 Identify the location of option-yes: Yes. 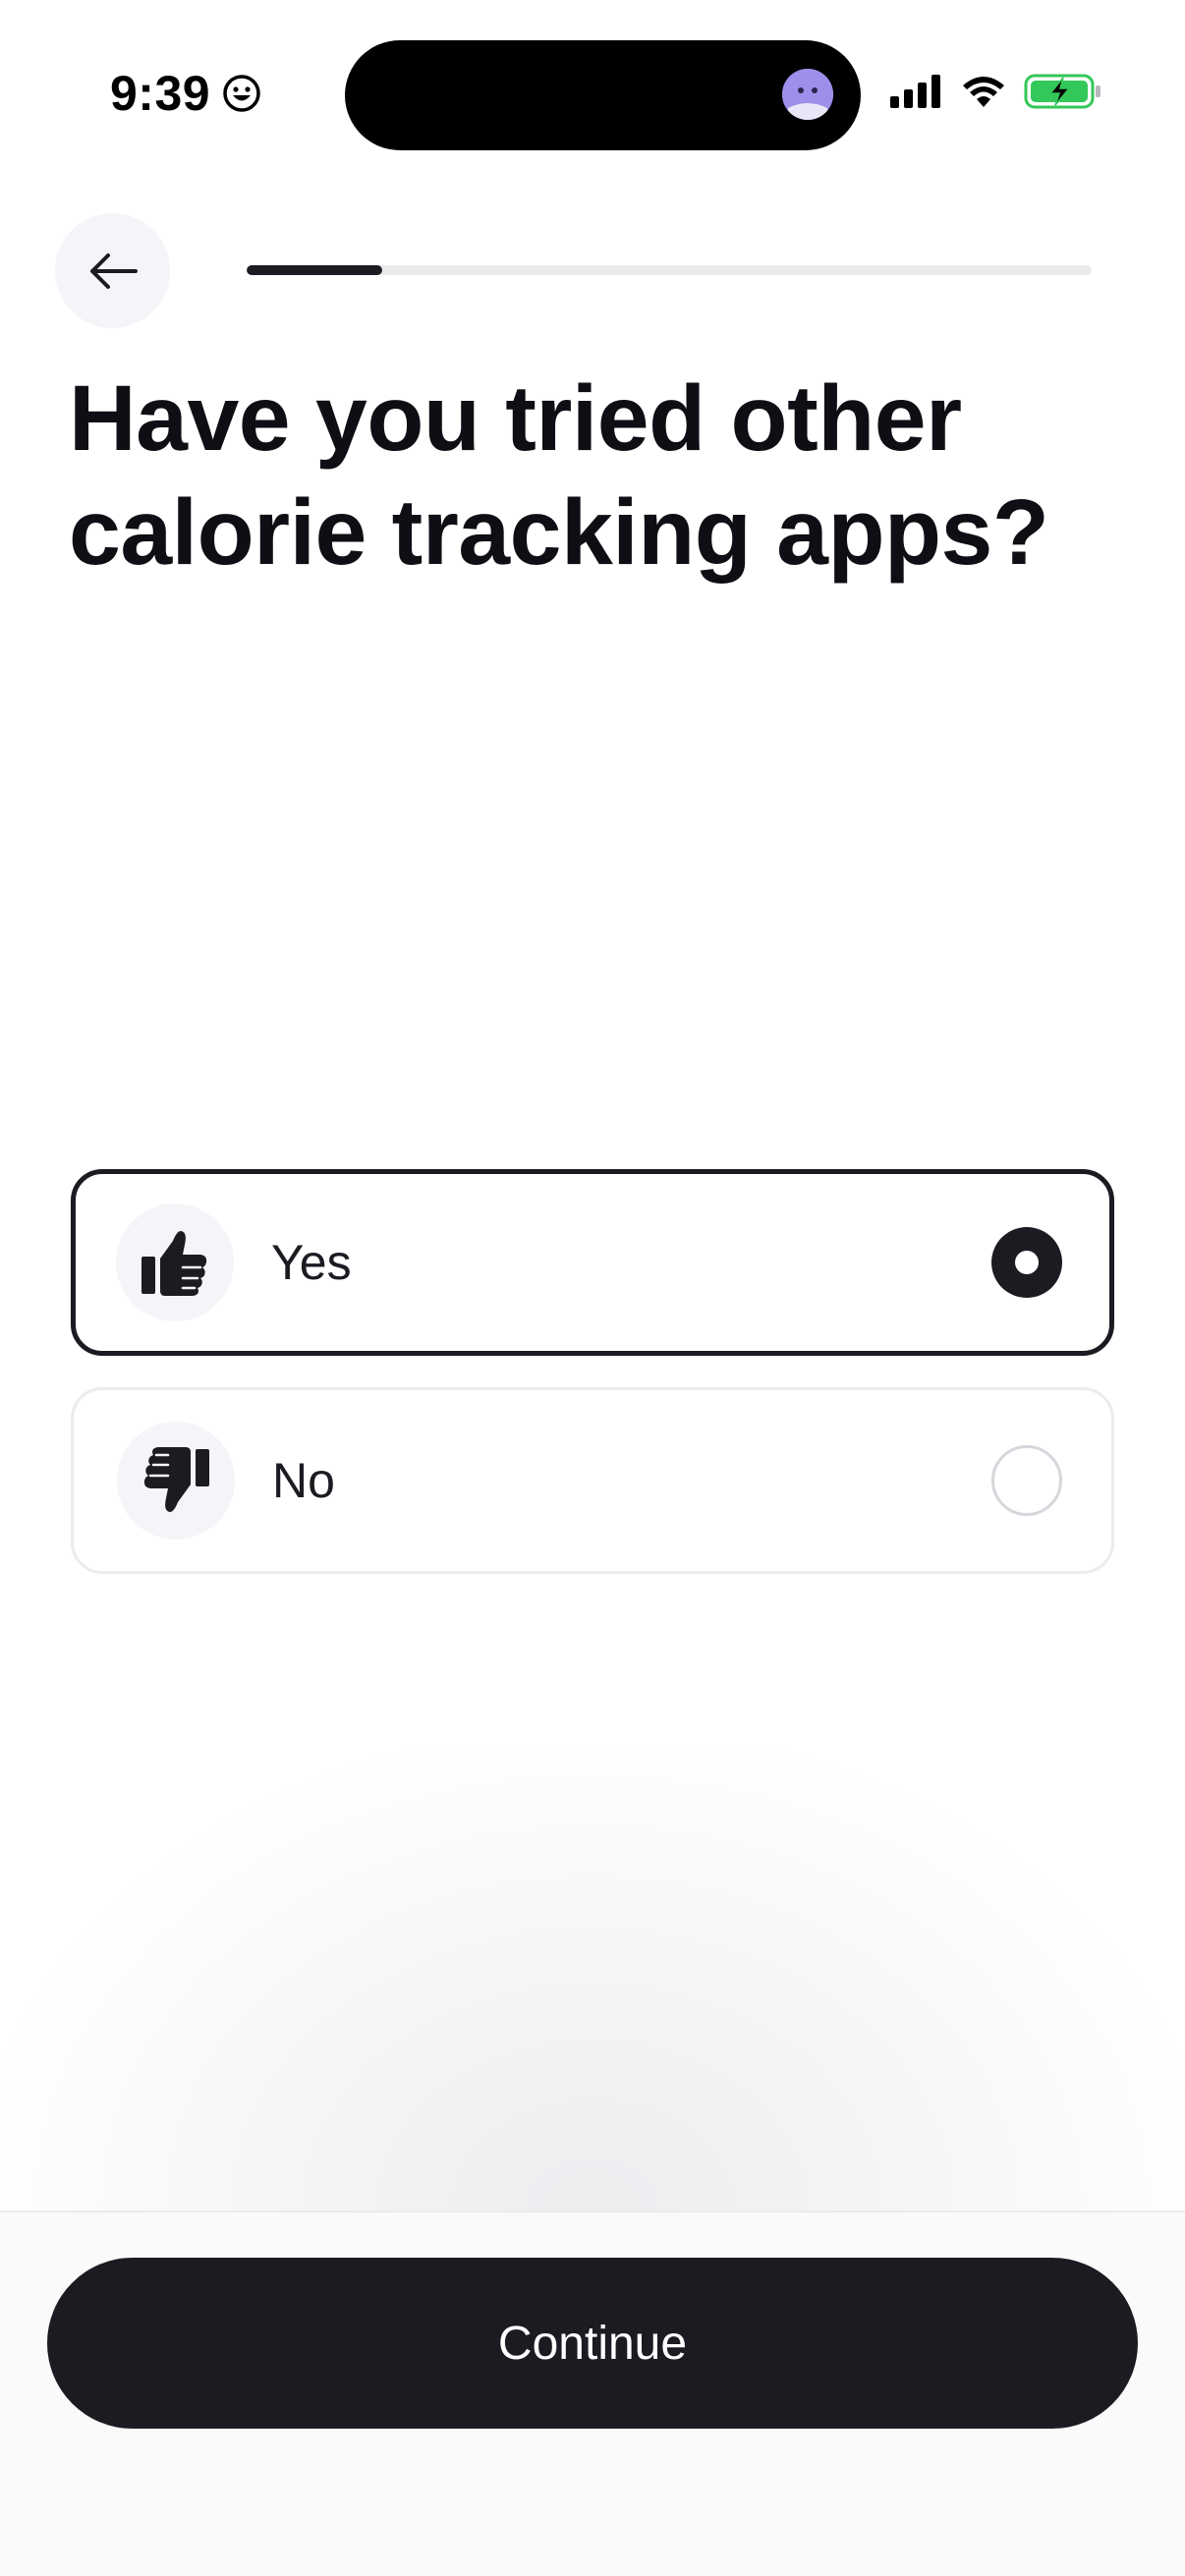
(592, 1262).